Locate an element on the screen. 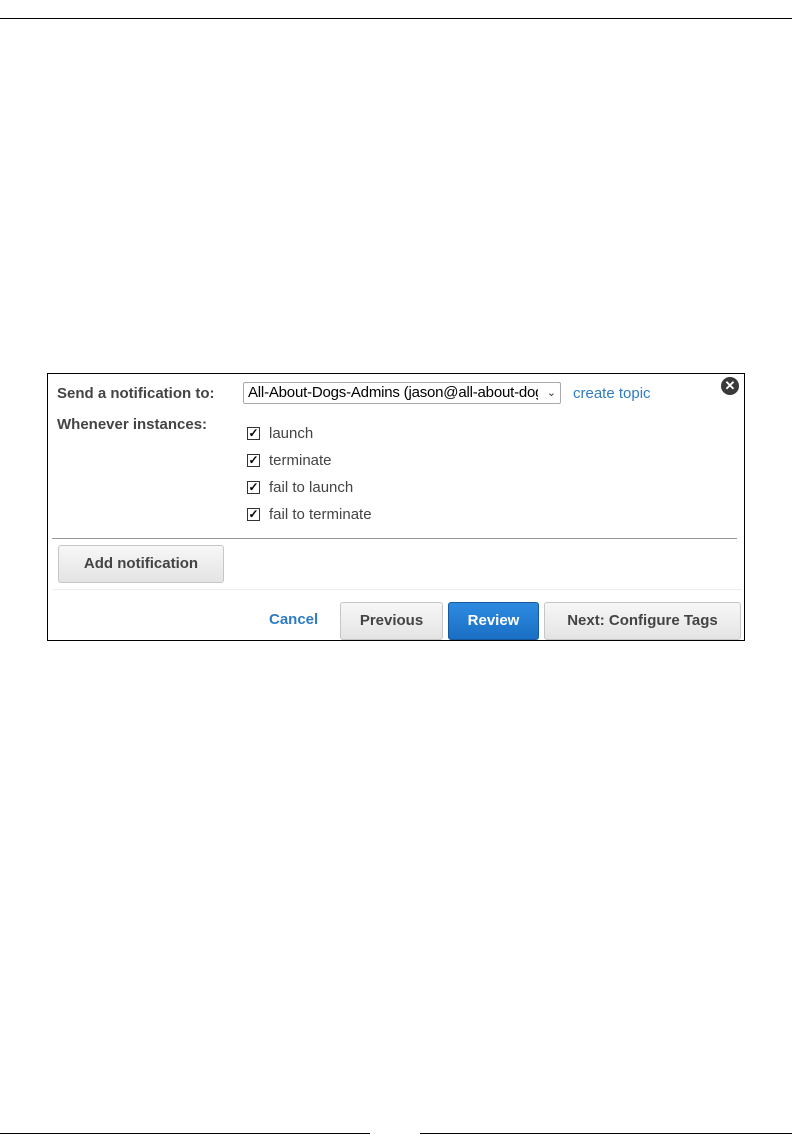 The width and height of the screenshot is (792, 1142). next-configure-tags-button: Next: Configure Tags is located at coordinates (642, 621).